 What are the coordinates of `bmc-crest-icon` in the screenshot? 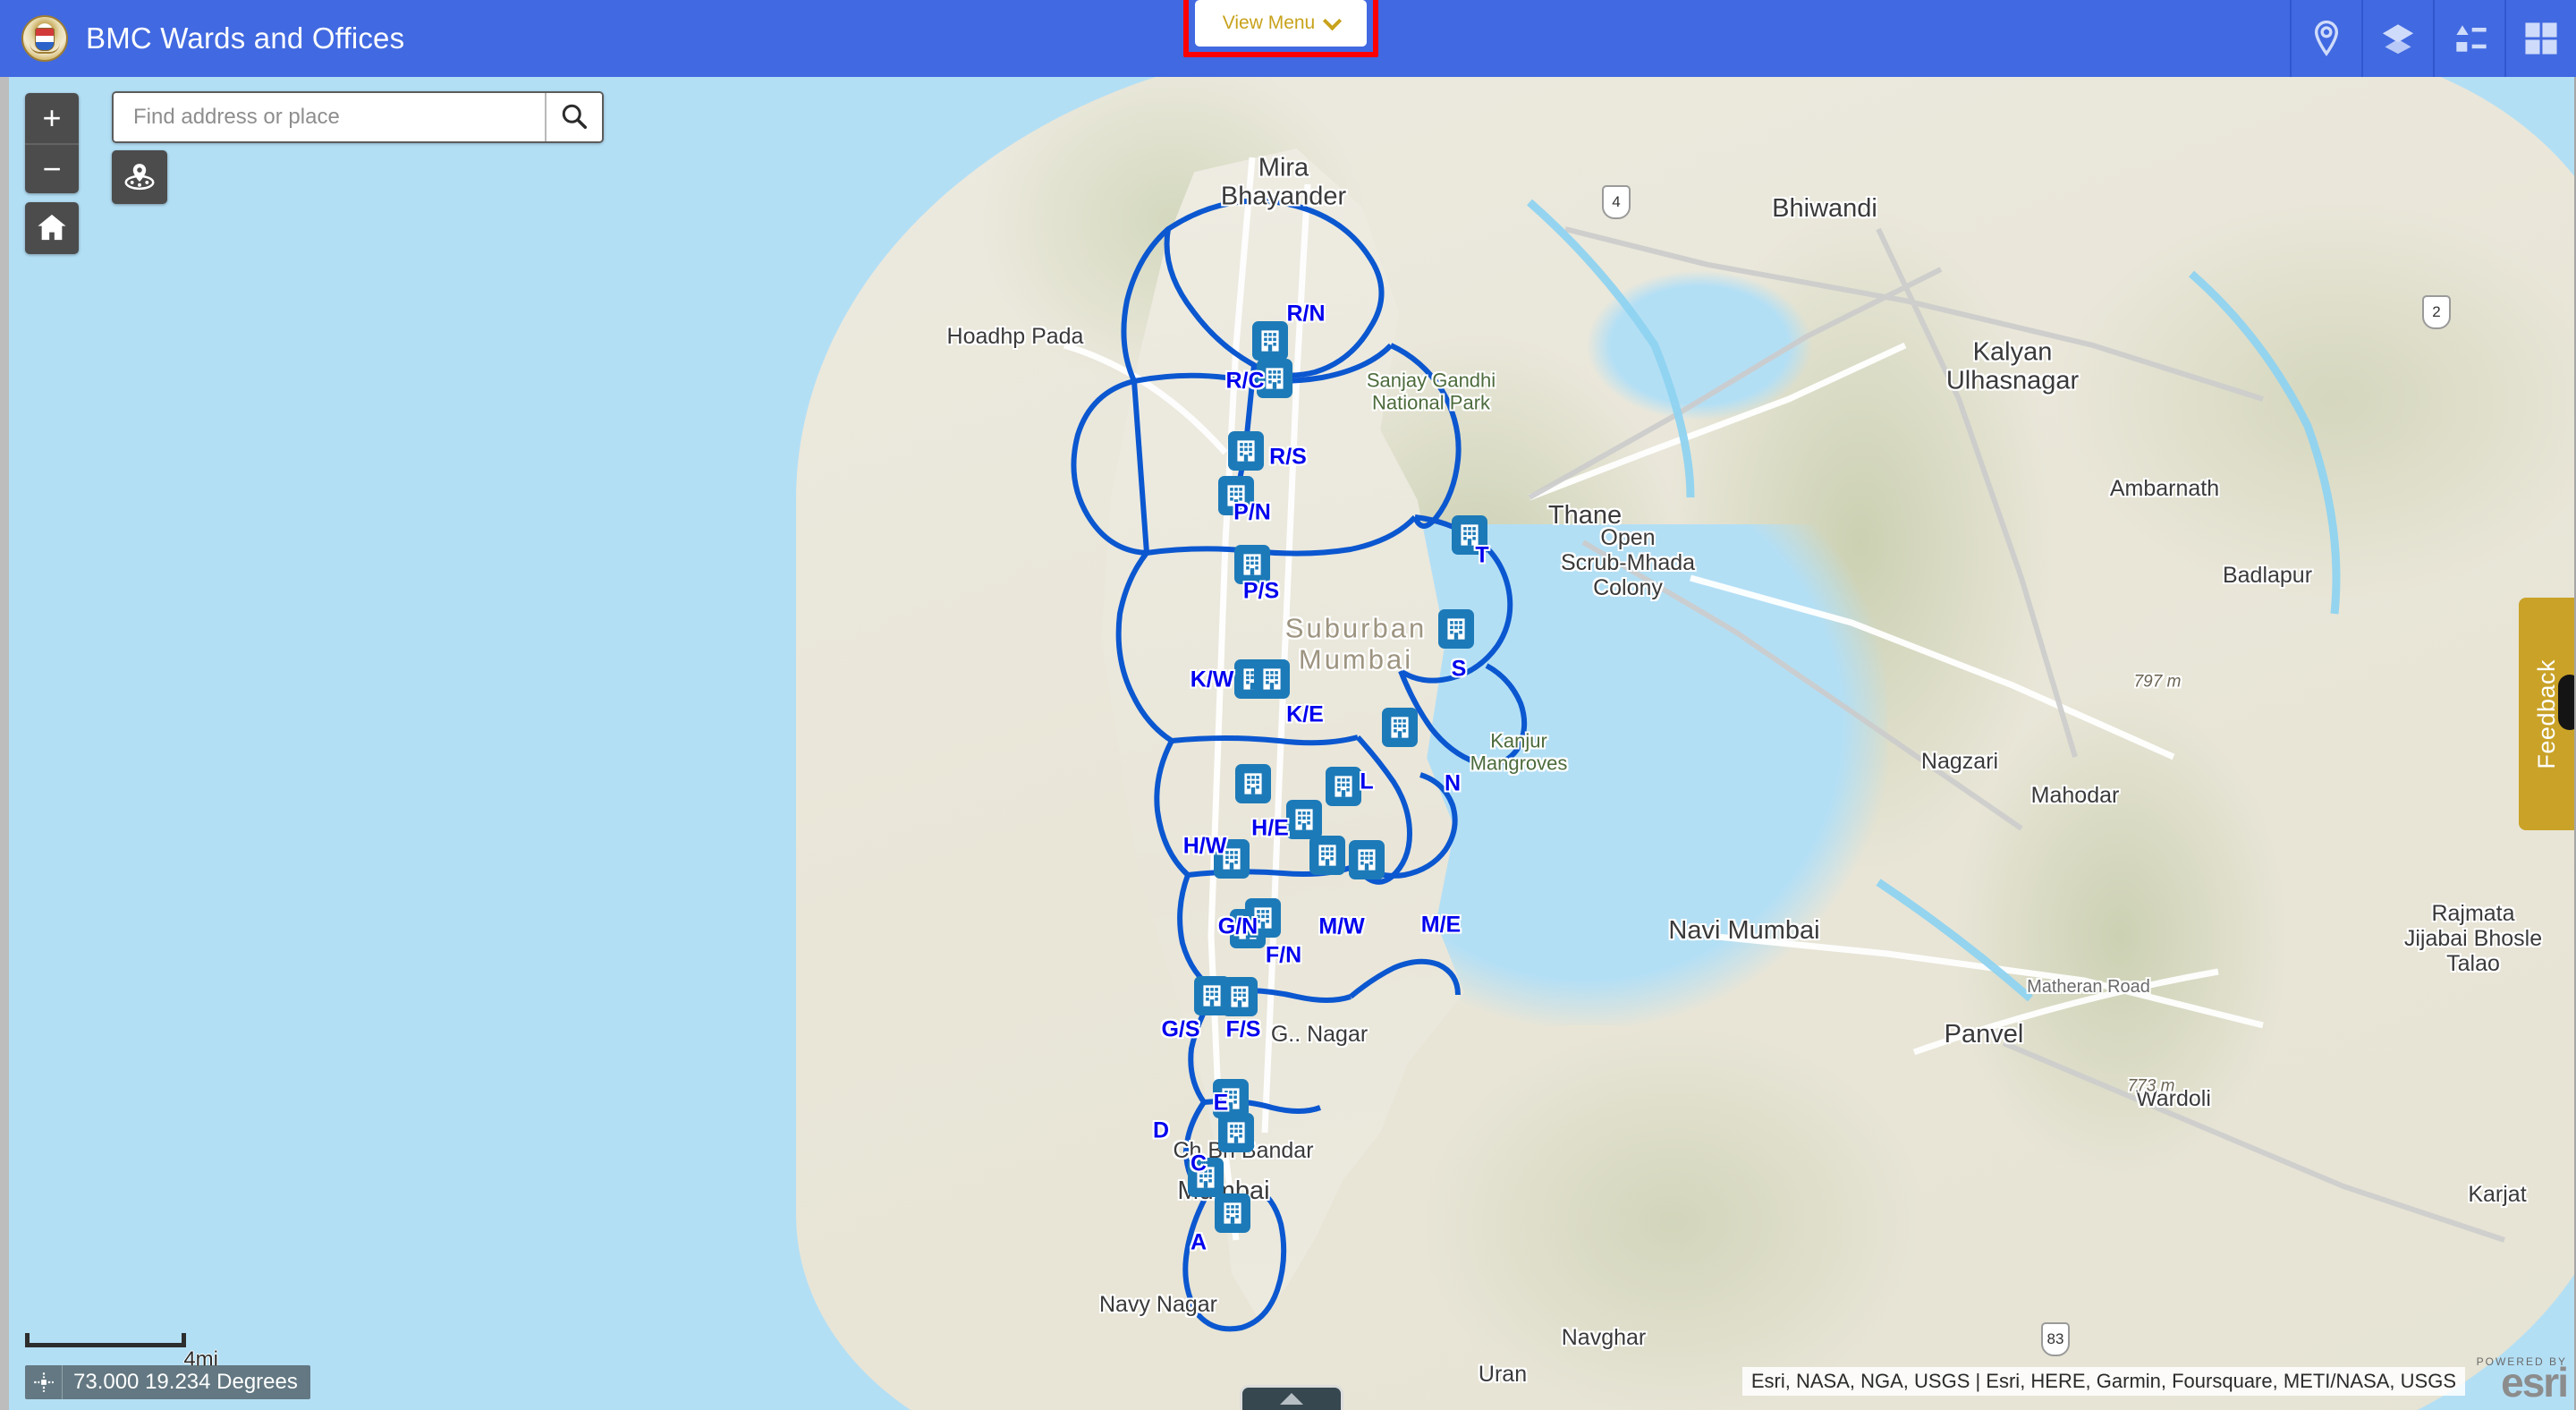 It's located at (44, 39).